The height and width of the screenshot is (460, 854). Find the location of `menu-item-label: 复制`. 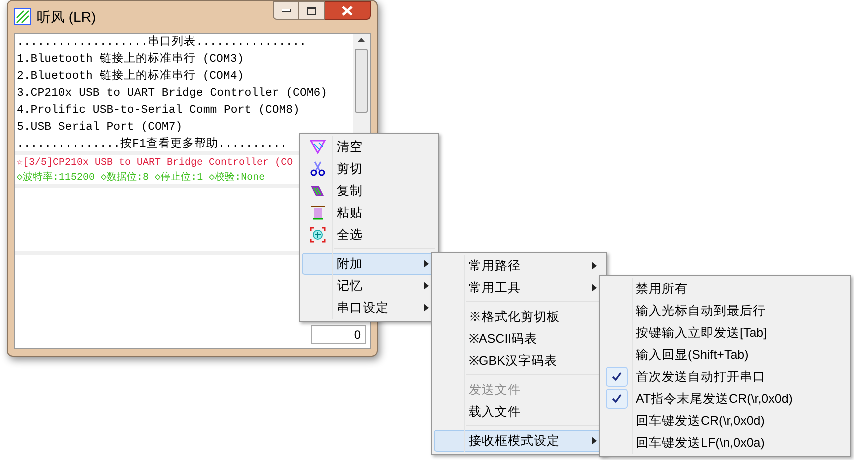

menu-item-label: 复制 is located at coordinates (350, 191).